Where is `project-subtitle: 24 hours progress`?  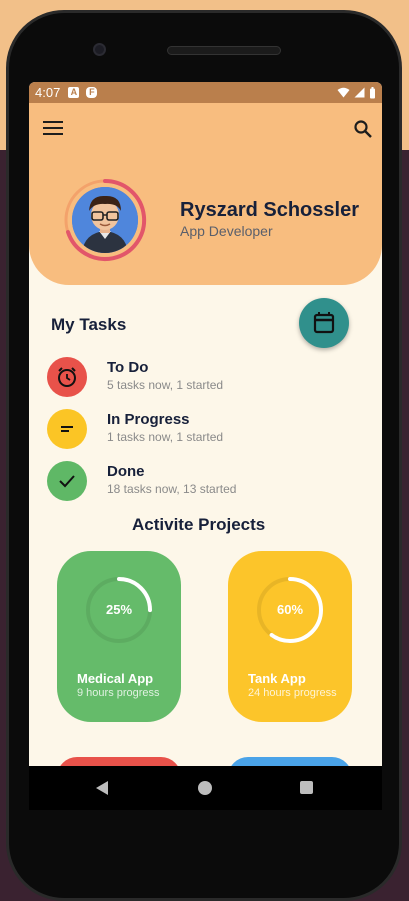
project-subtitle: 24 hours progress is located at coordinates (292, 693).